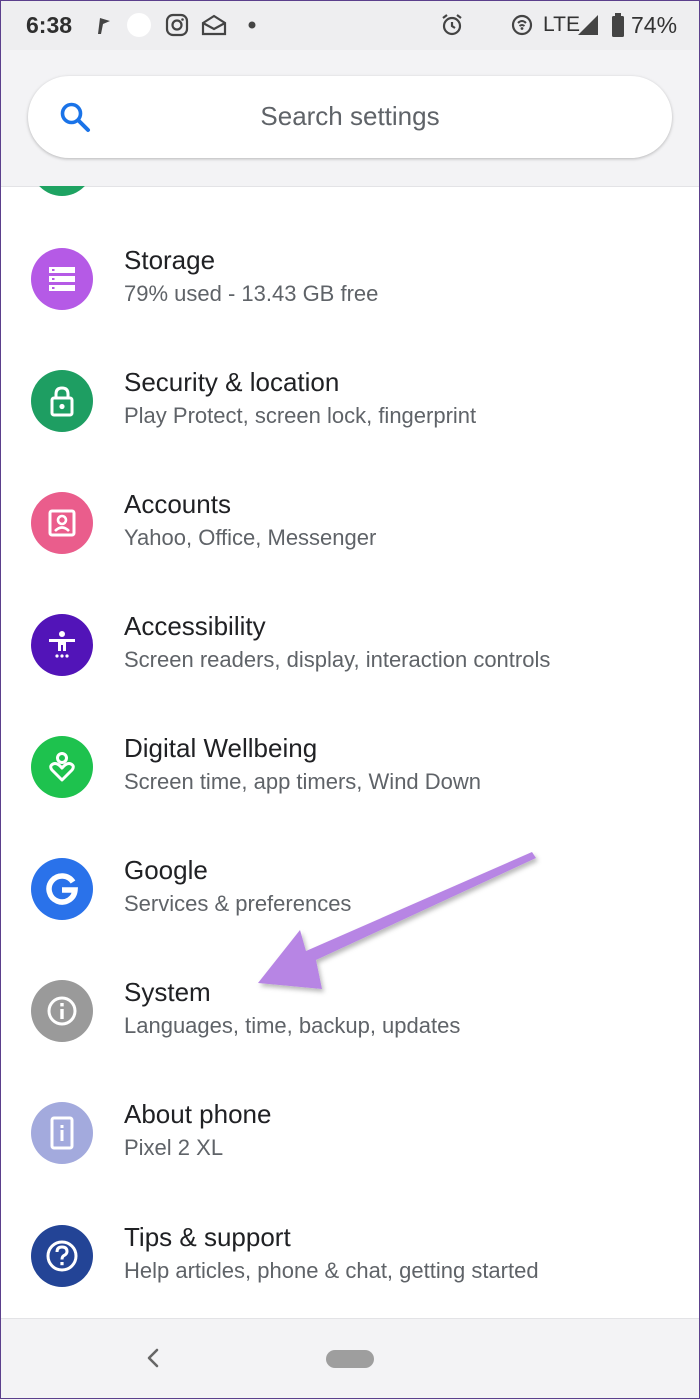 The height and width of the screenshot is (1400, 700). Describe the element at coordinates (62, 767) in the screenshot. I see `wellbeing-icon` at that location.